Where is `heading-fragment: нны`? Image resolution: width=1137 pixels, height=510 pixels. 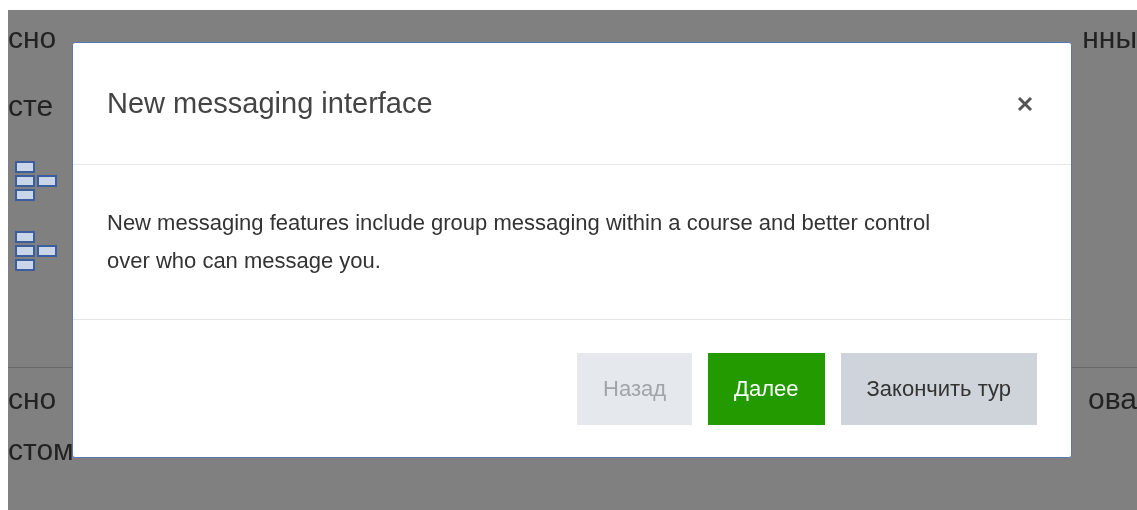 heading-fragment: нны is located at coordinates (1109, 38).